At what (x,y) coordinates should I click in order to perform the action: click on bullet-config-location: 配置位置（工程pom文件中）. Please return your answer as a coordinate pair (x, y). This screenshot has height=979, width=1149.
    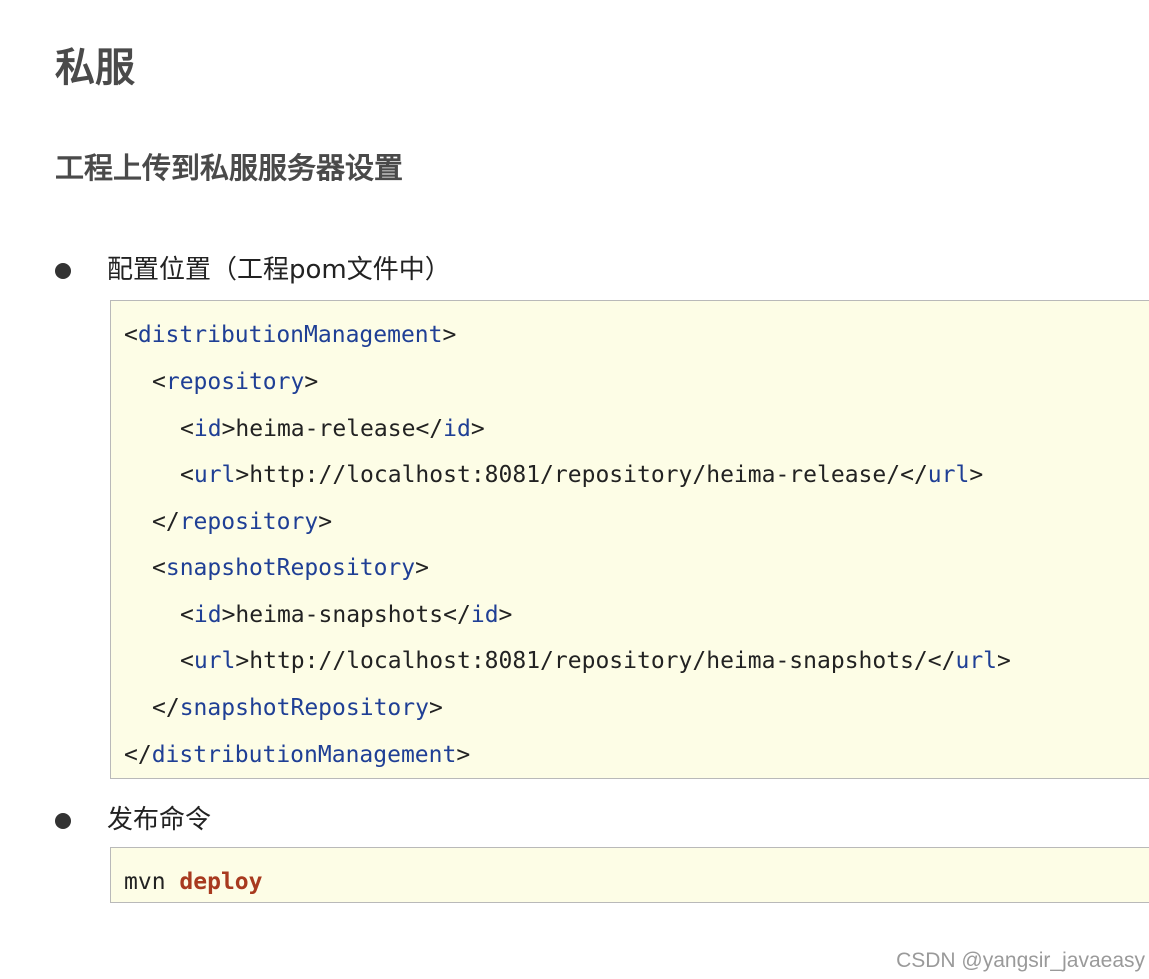
    Looking at the image, I should click on (279, 270).